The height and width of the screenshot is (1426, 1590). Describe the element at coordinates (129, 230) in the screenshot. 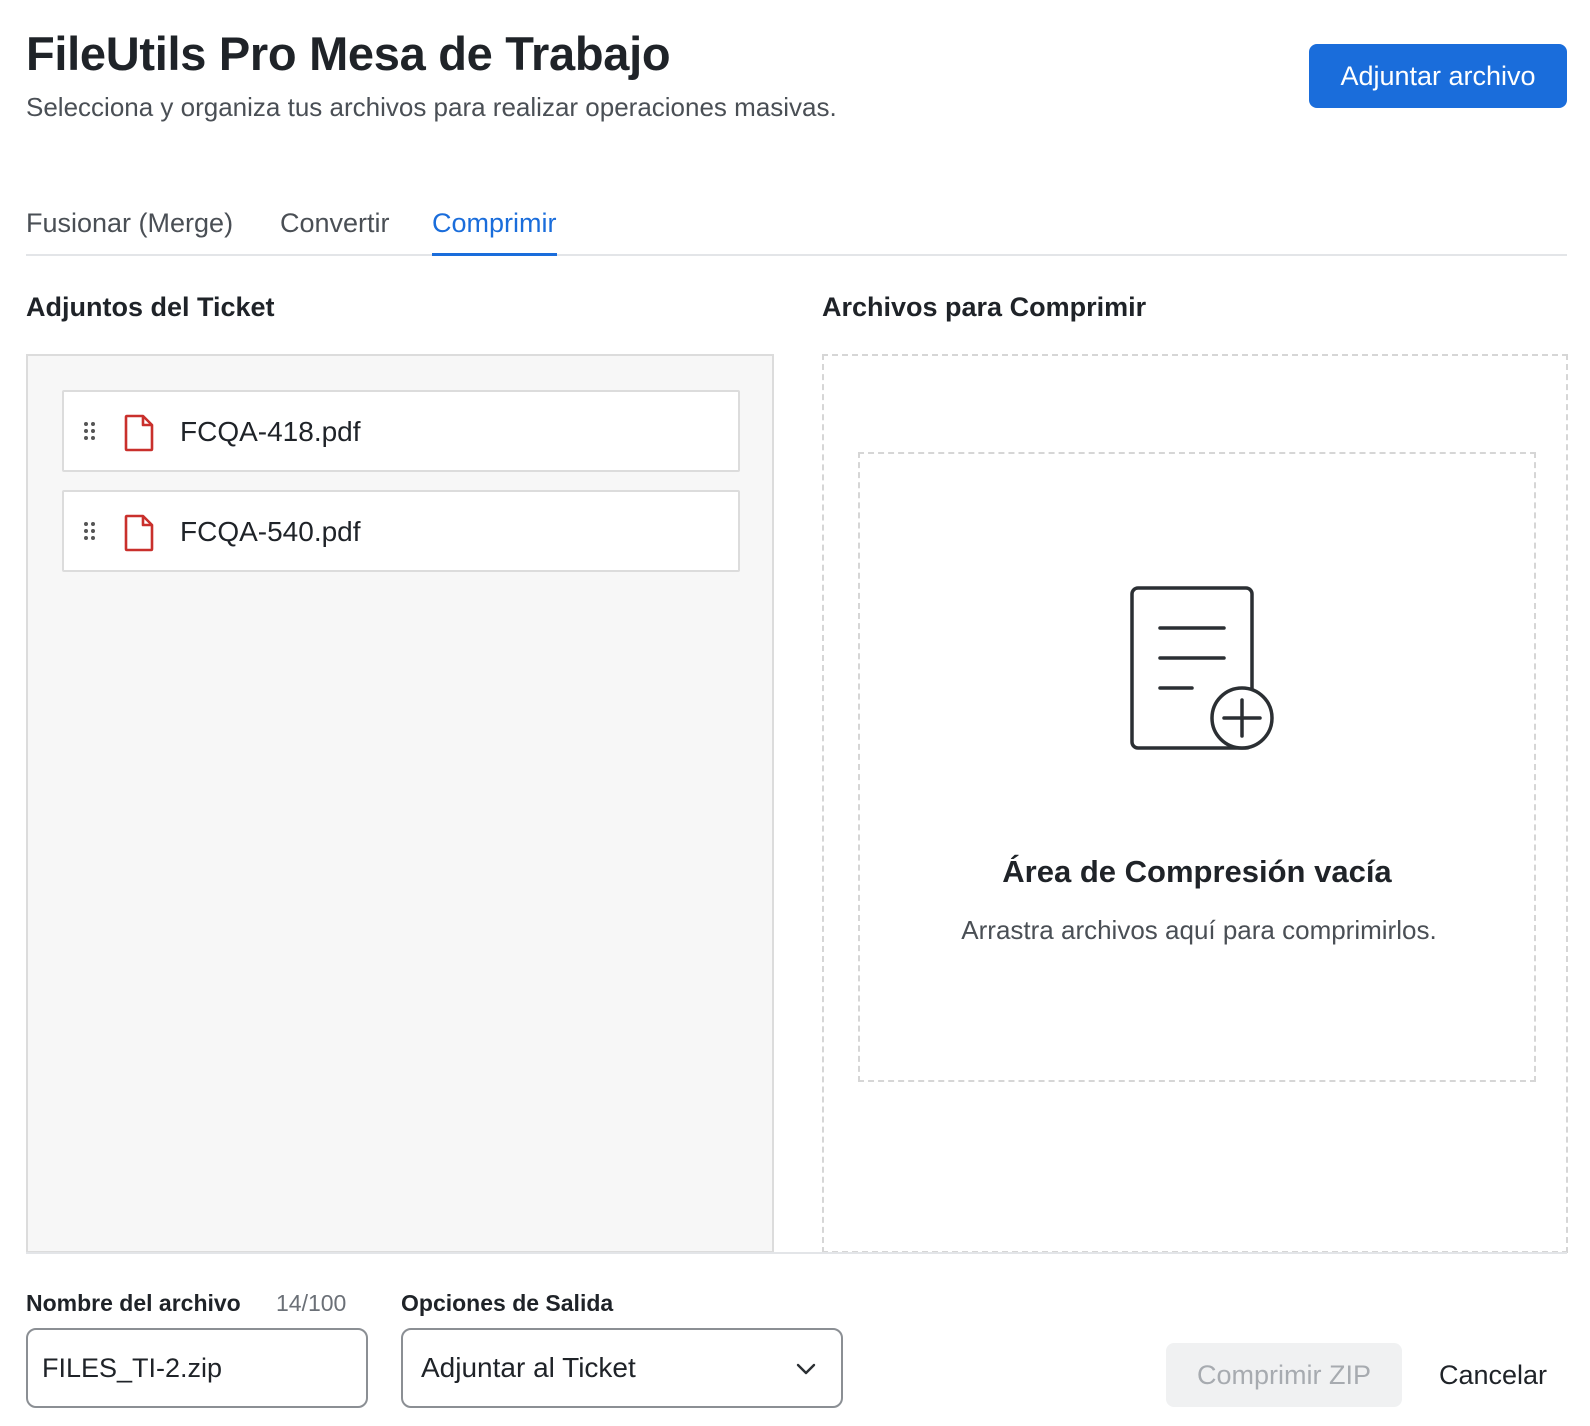

I see `tab-merge: Fusionar (Merge)` at that location.